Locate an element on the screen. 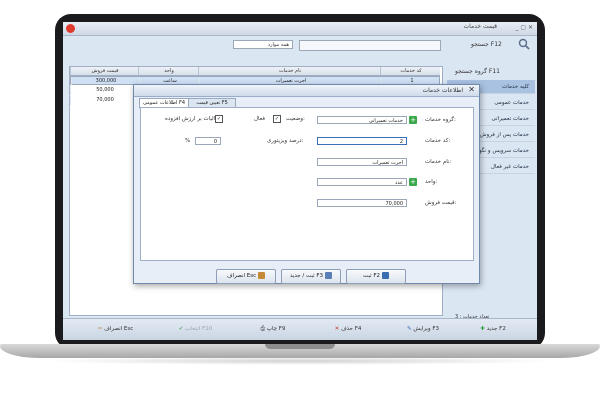 This screenshot has width=600, height=400. search-label: جستجو F12 is located at coordinates (486, 44).